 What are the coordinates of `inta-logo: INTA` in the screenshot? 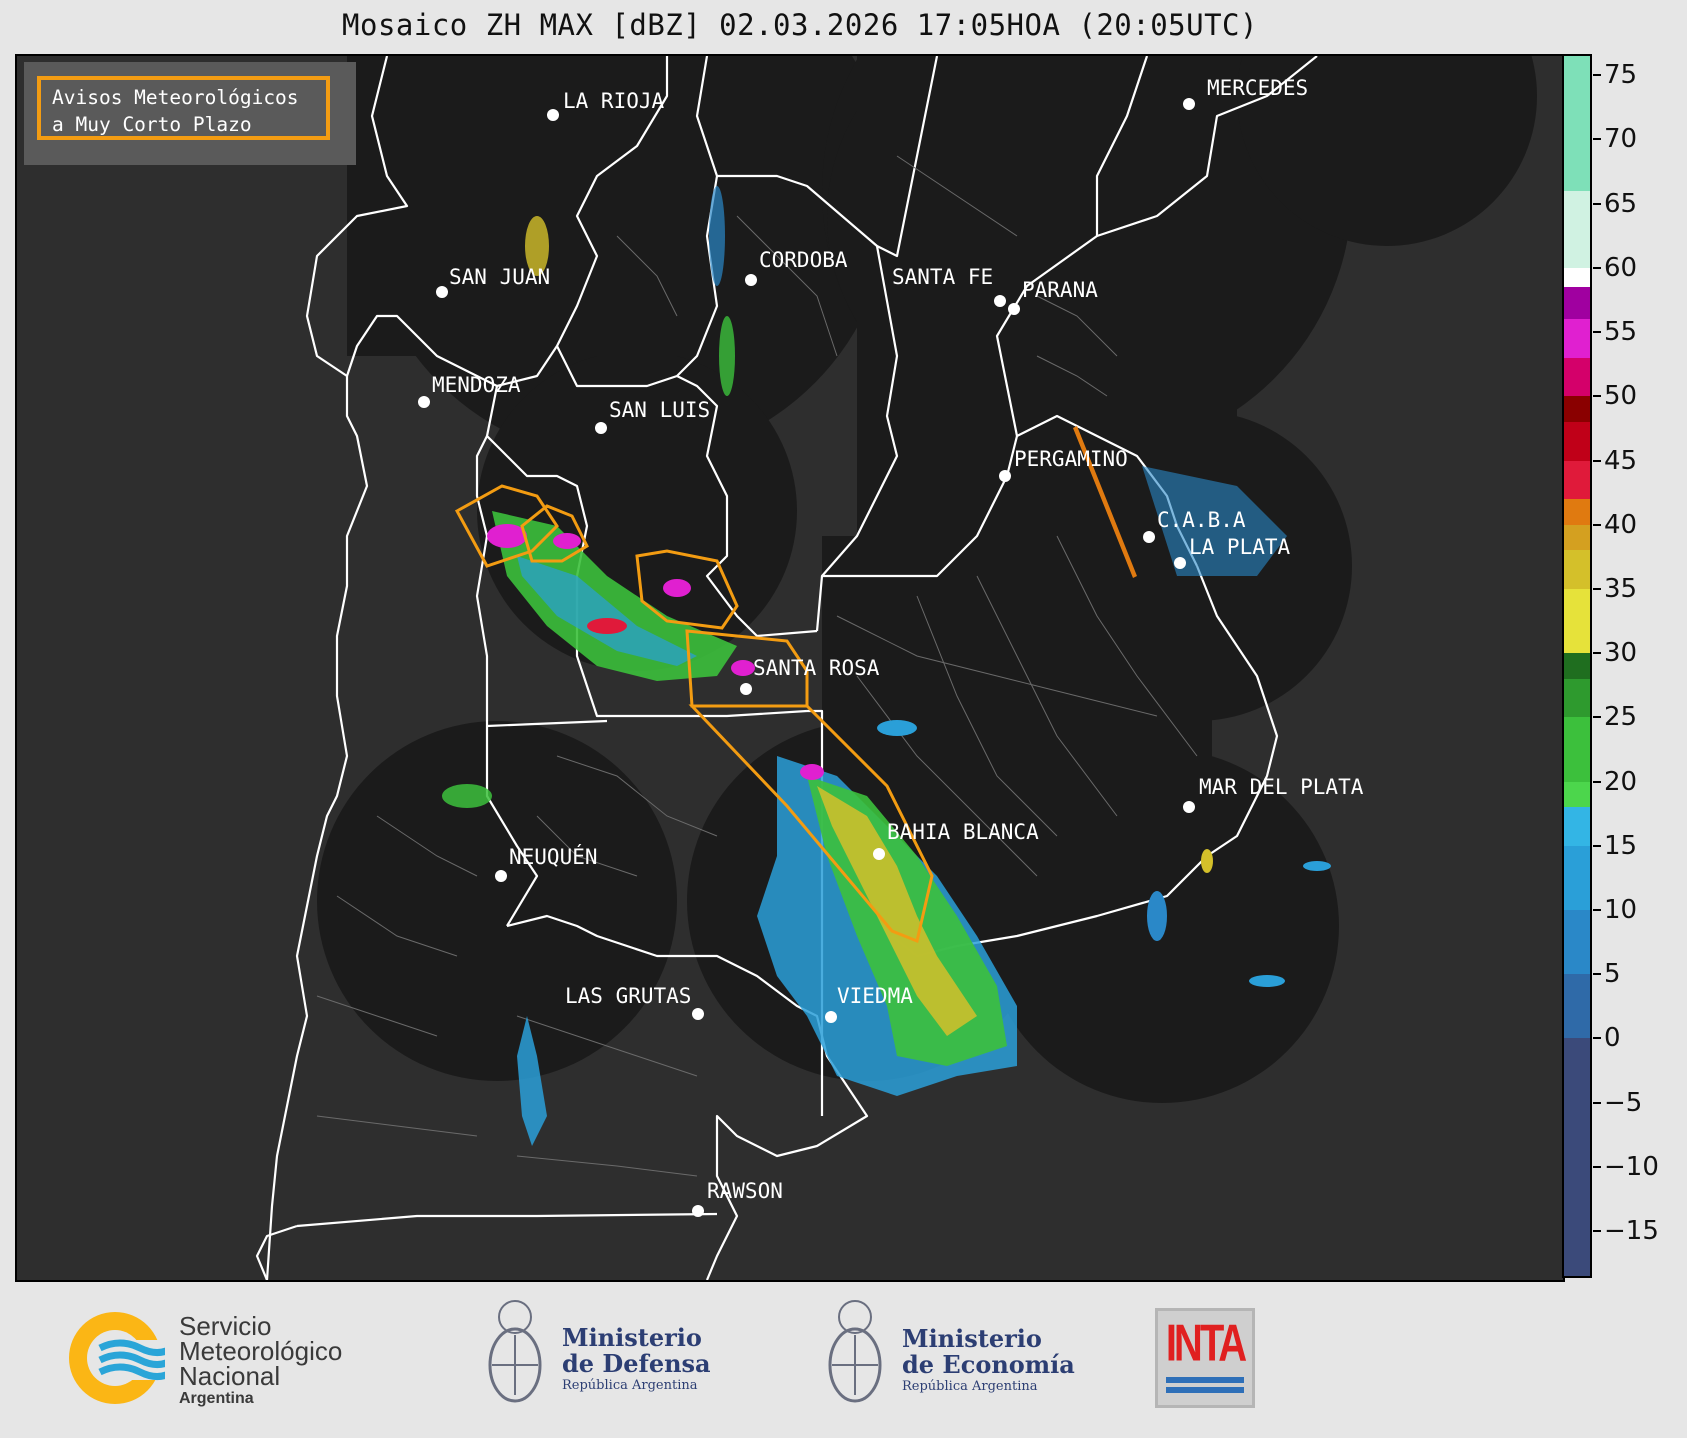 It's located at (1205, 1358).